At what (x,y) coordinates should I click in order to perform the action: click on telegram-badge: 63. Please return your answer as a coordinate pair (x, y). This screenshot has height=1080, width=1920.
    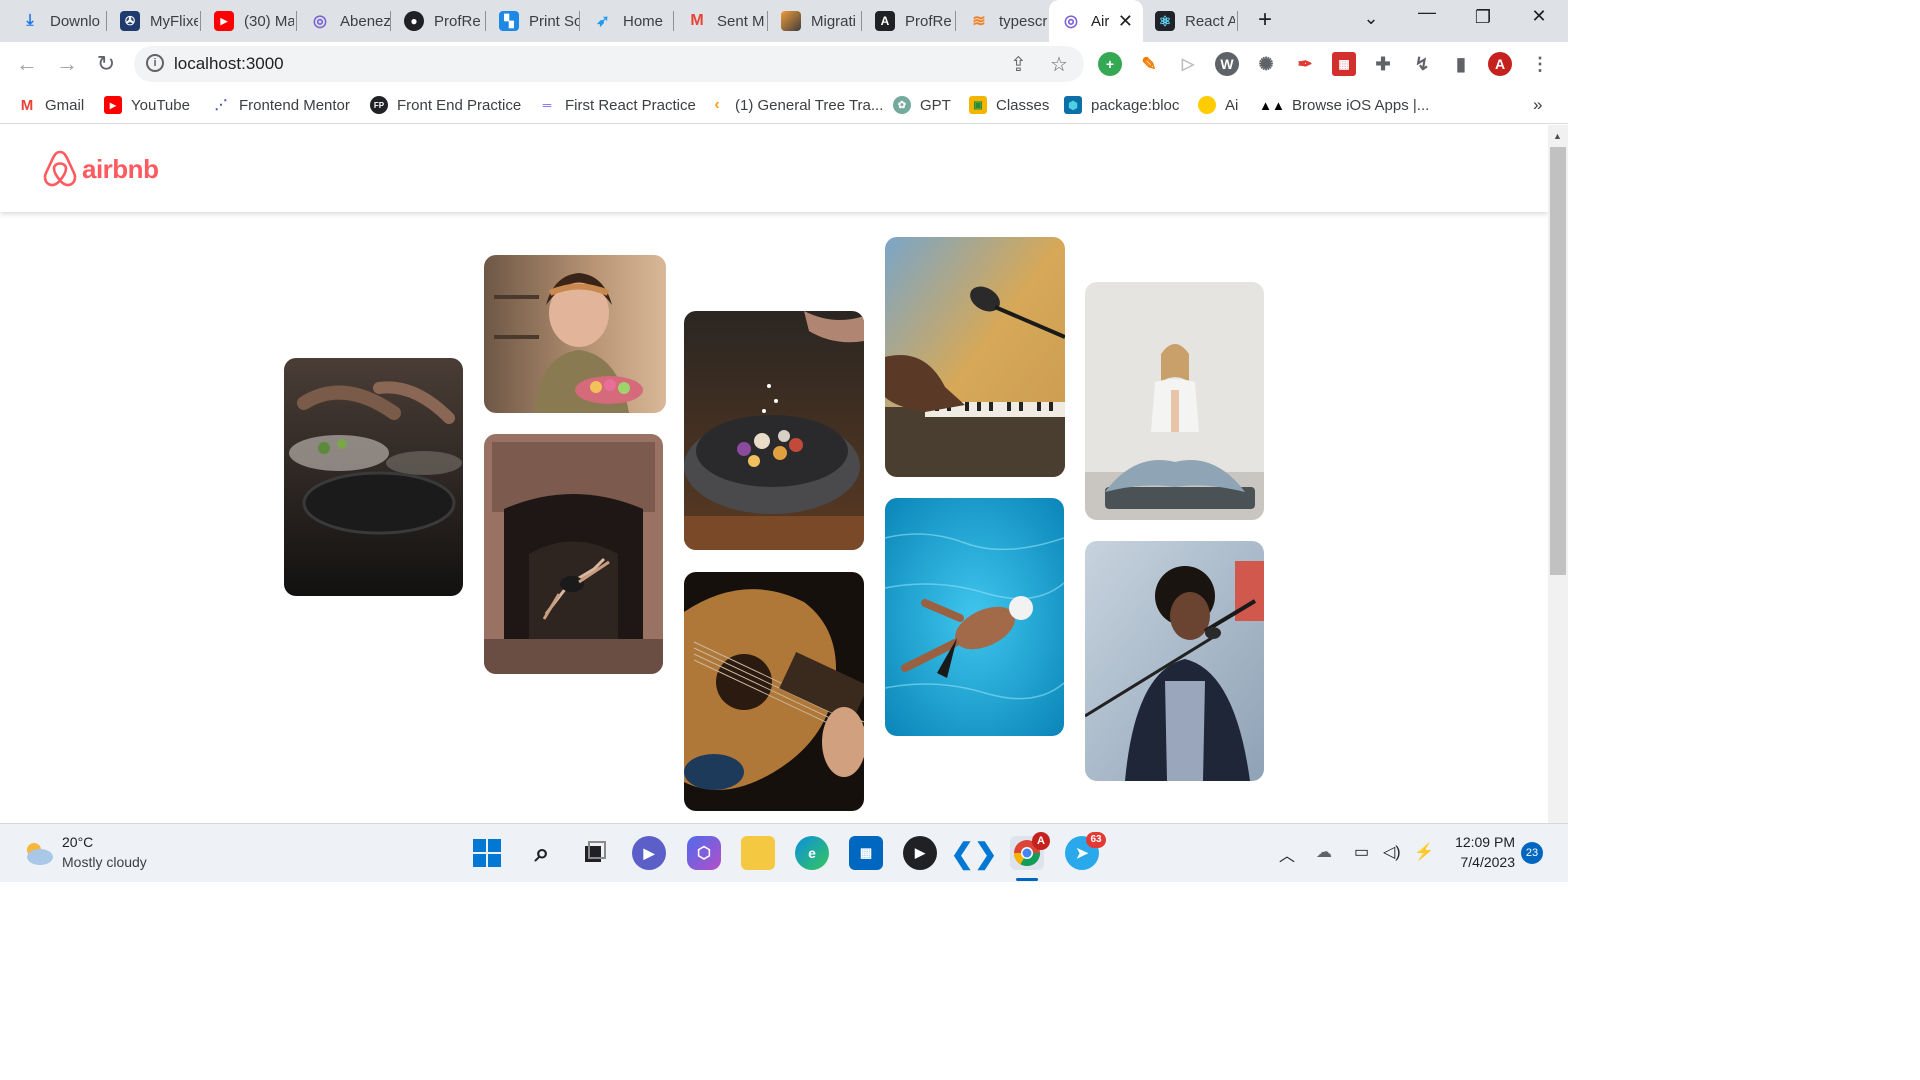
    Looking at the image, I should click on (1096, 840).